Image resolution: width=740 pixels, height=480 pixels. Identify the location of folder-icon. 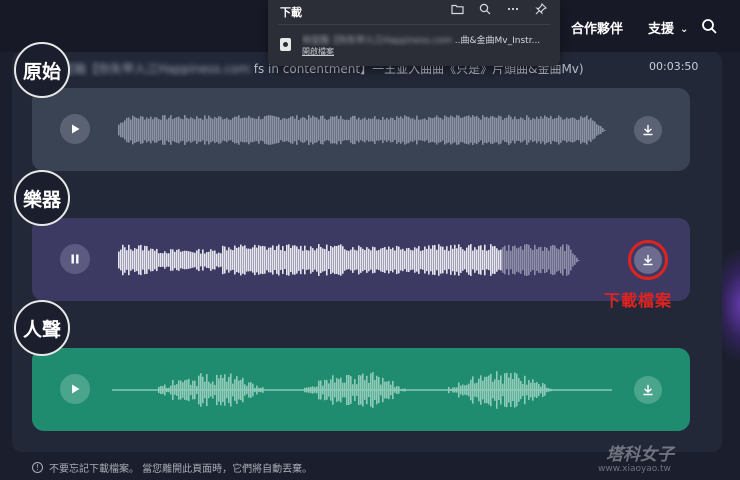
(457, 9).